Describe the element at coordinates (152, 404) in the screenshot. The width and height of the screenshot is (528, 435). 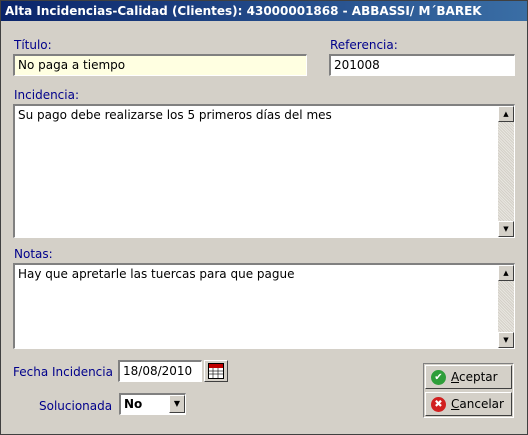
I see `solucionada-select: No ▼` at that location.